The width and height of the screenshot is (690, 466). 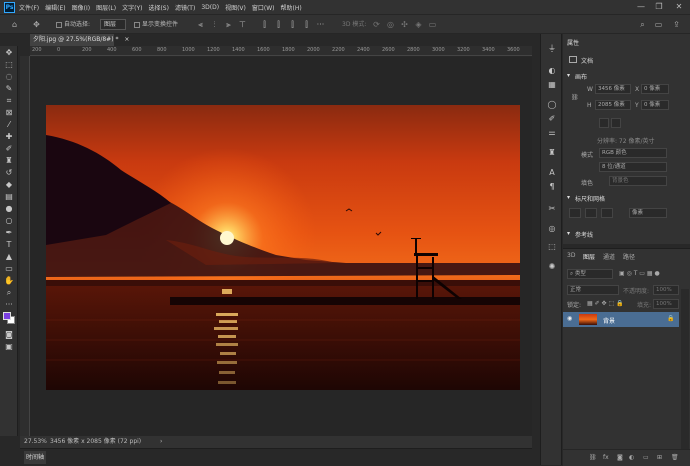 I want to click on menu-view: 视图(V), so click(x=235, y=7).